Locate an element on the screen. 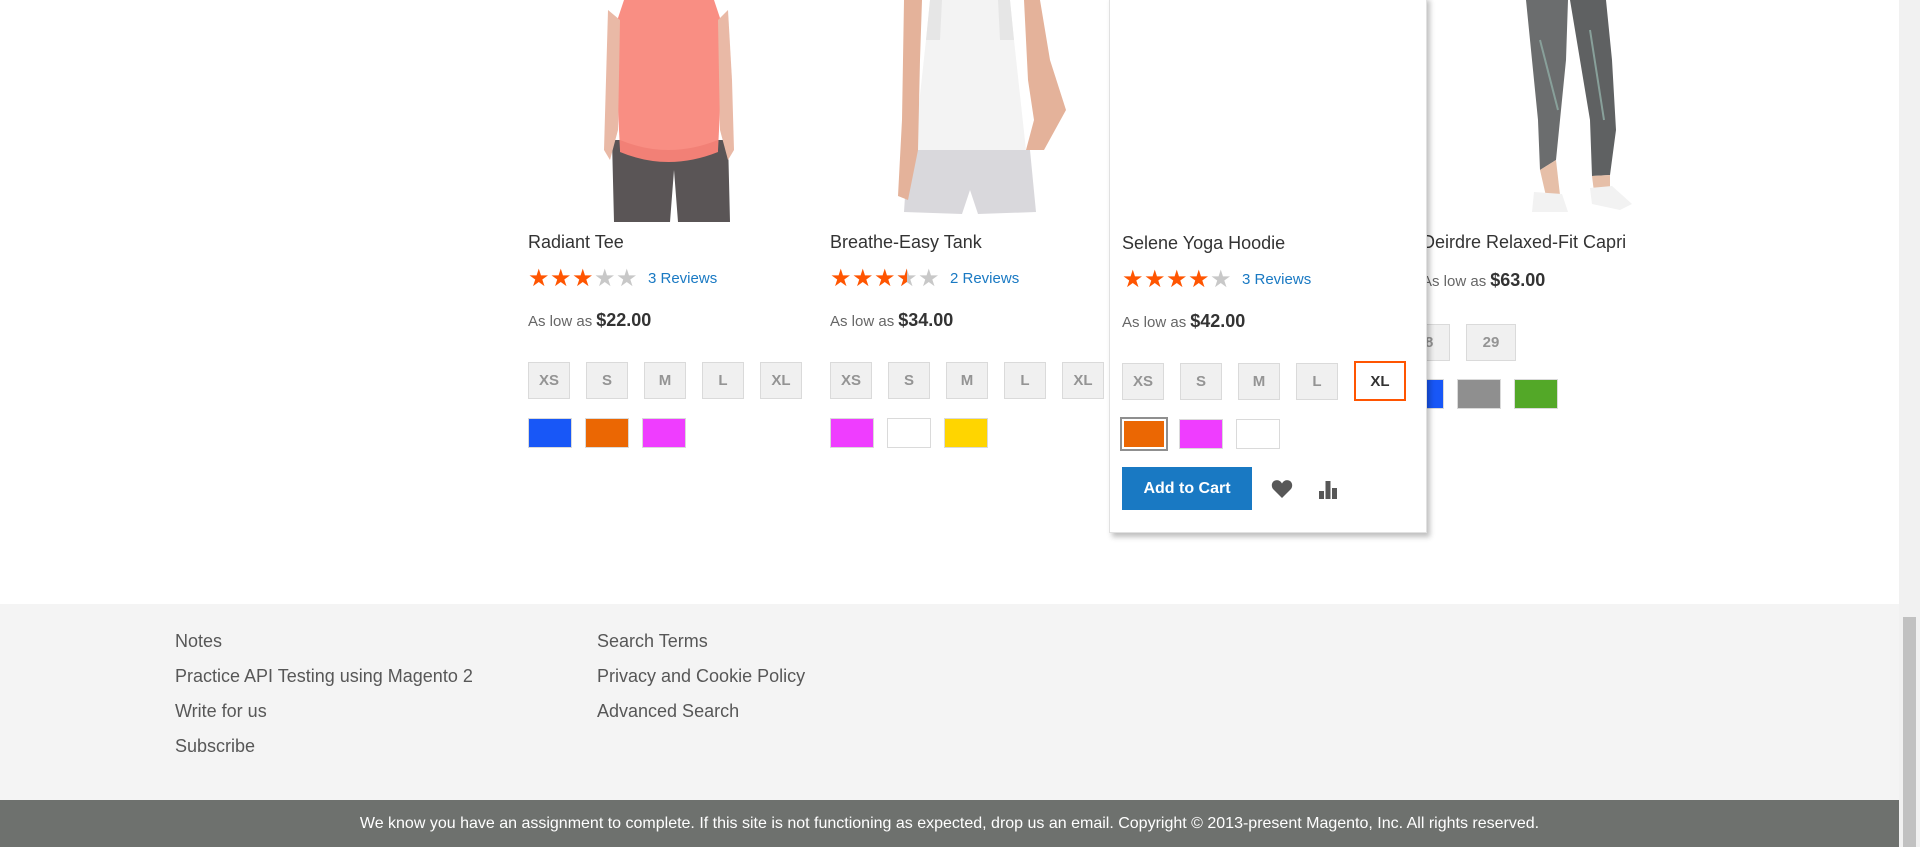 This screenshot has width=1920, height=847. footer-link-search-terms: Search Terms is located at coordinates (701, 645).